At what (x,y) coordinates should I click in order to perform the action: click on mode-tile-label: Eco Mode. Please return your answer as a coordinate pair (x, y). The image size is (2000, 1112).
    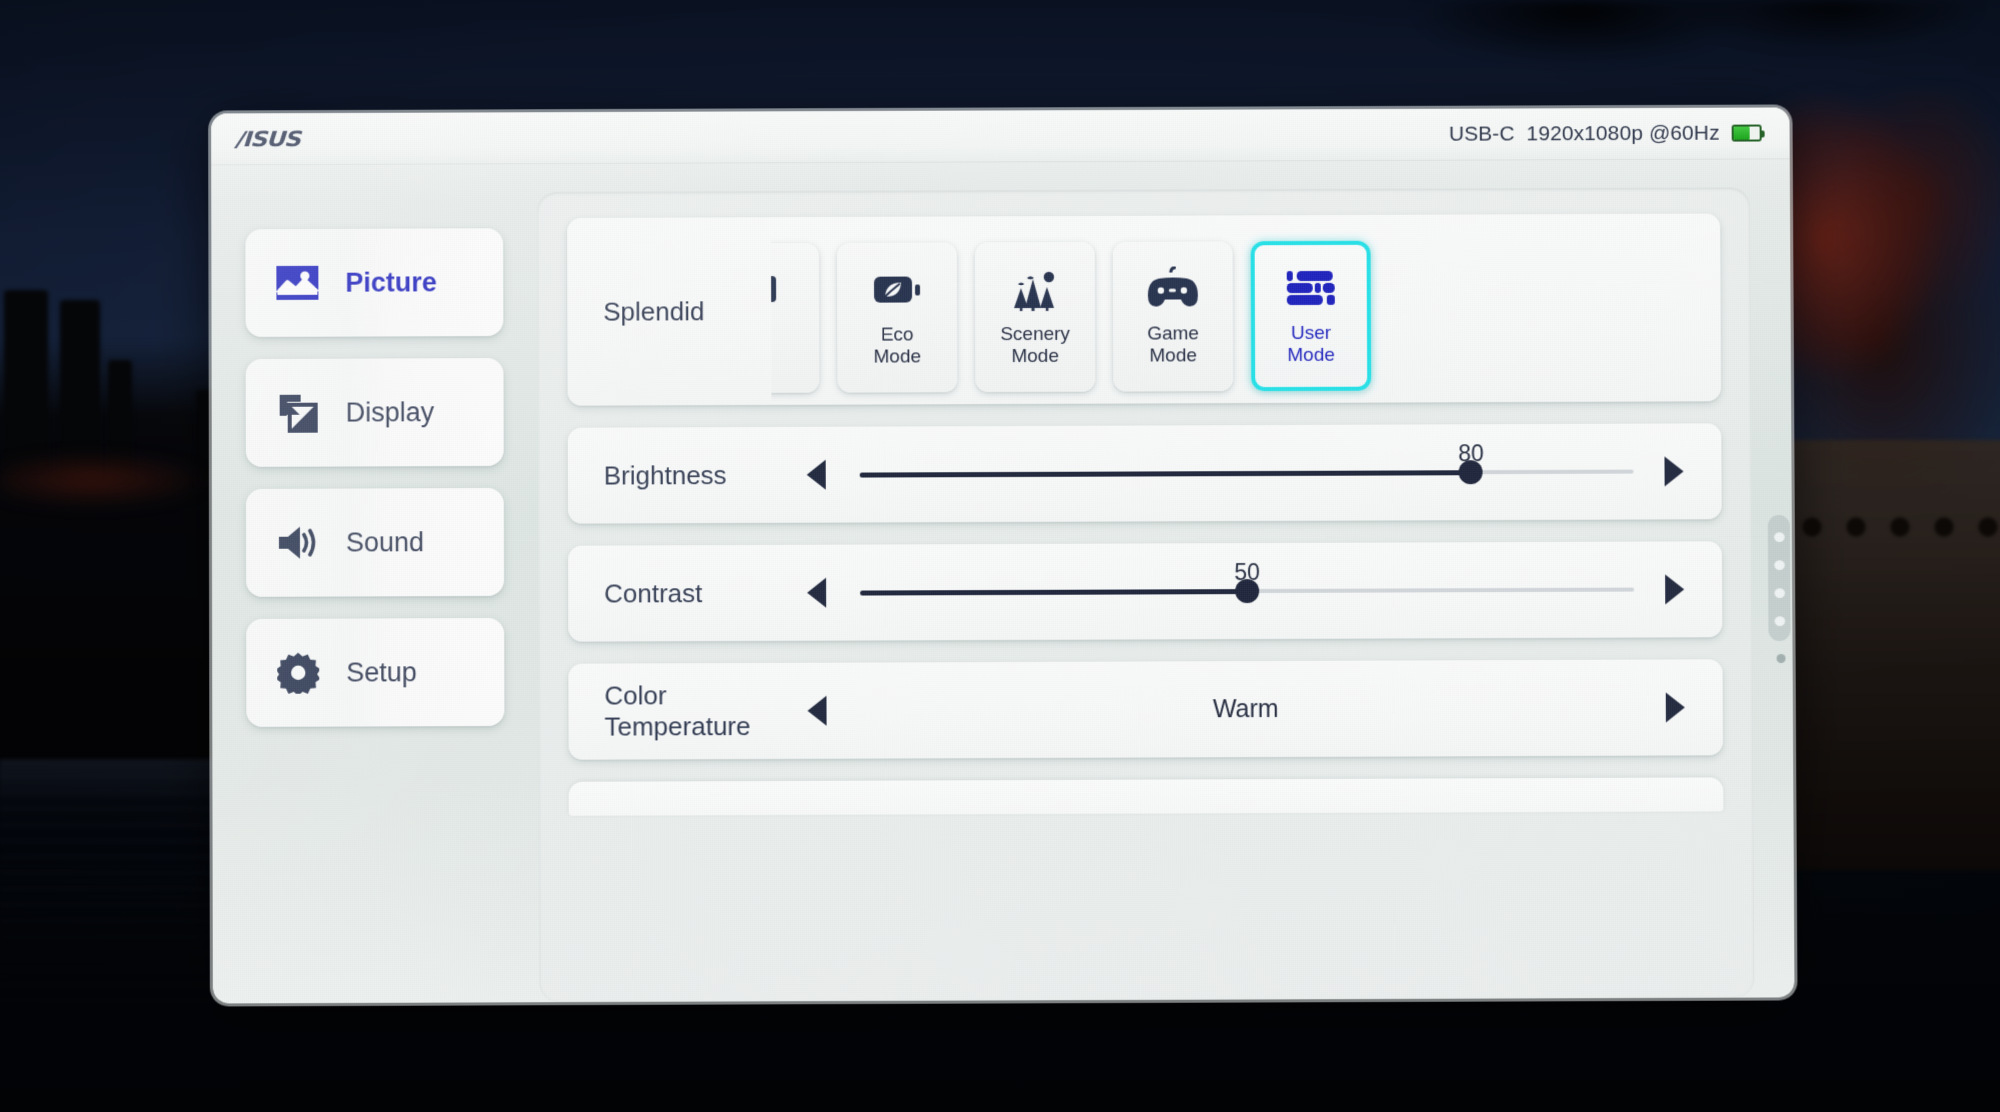
    Looking at the image, I should click on (897, 346).